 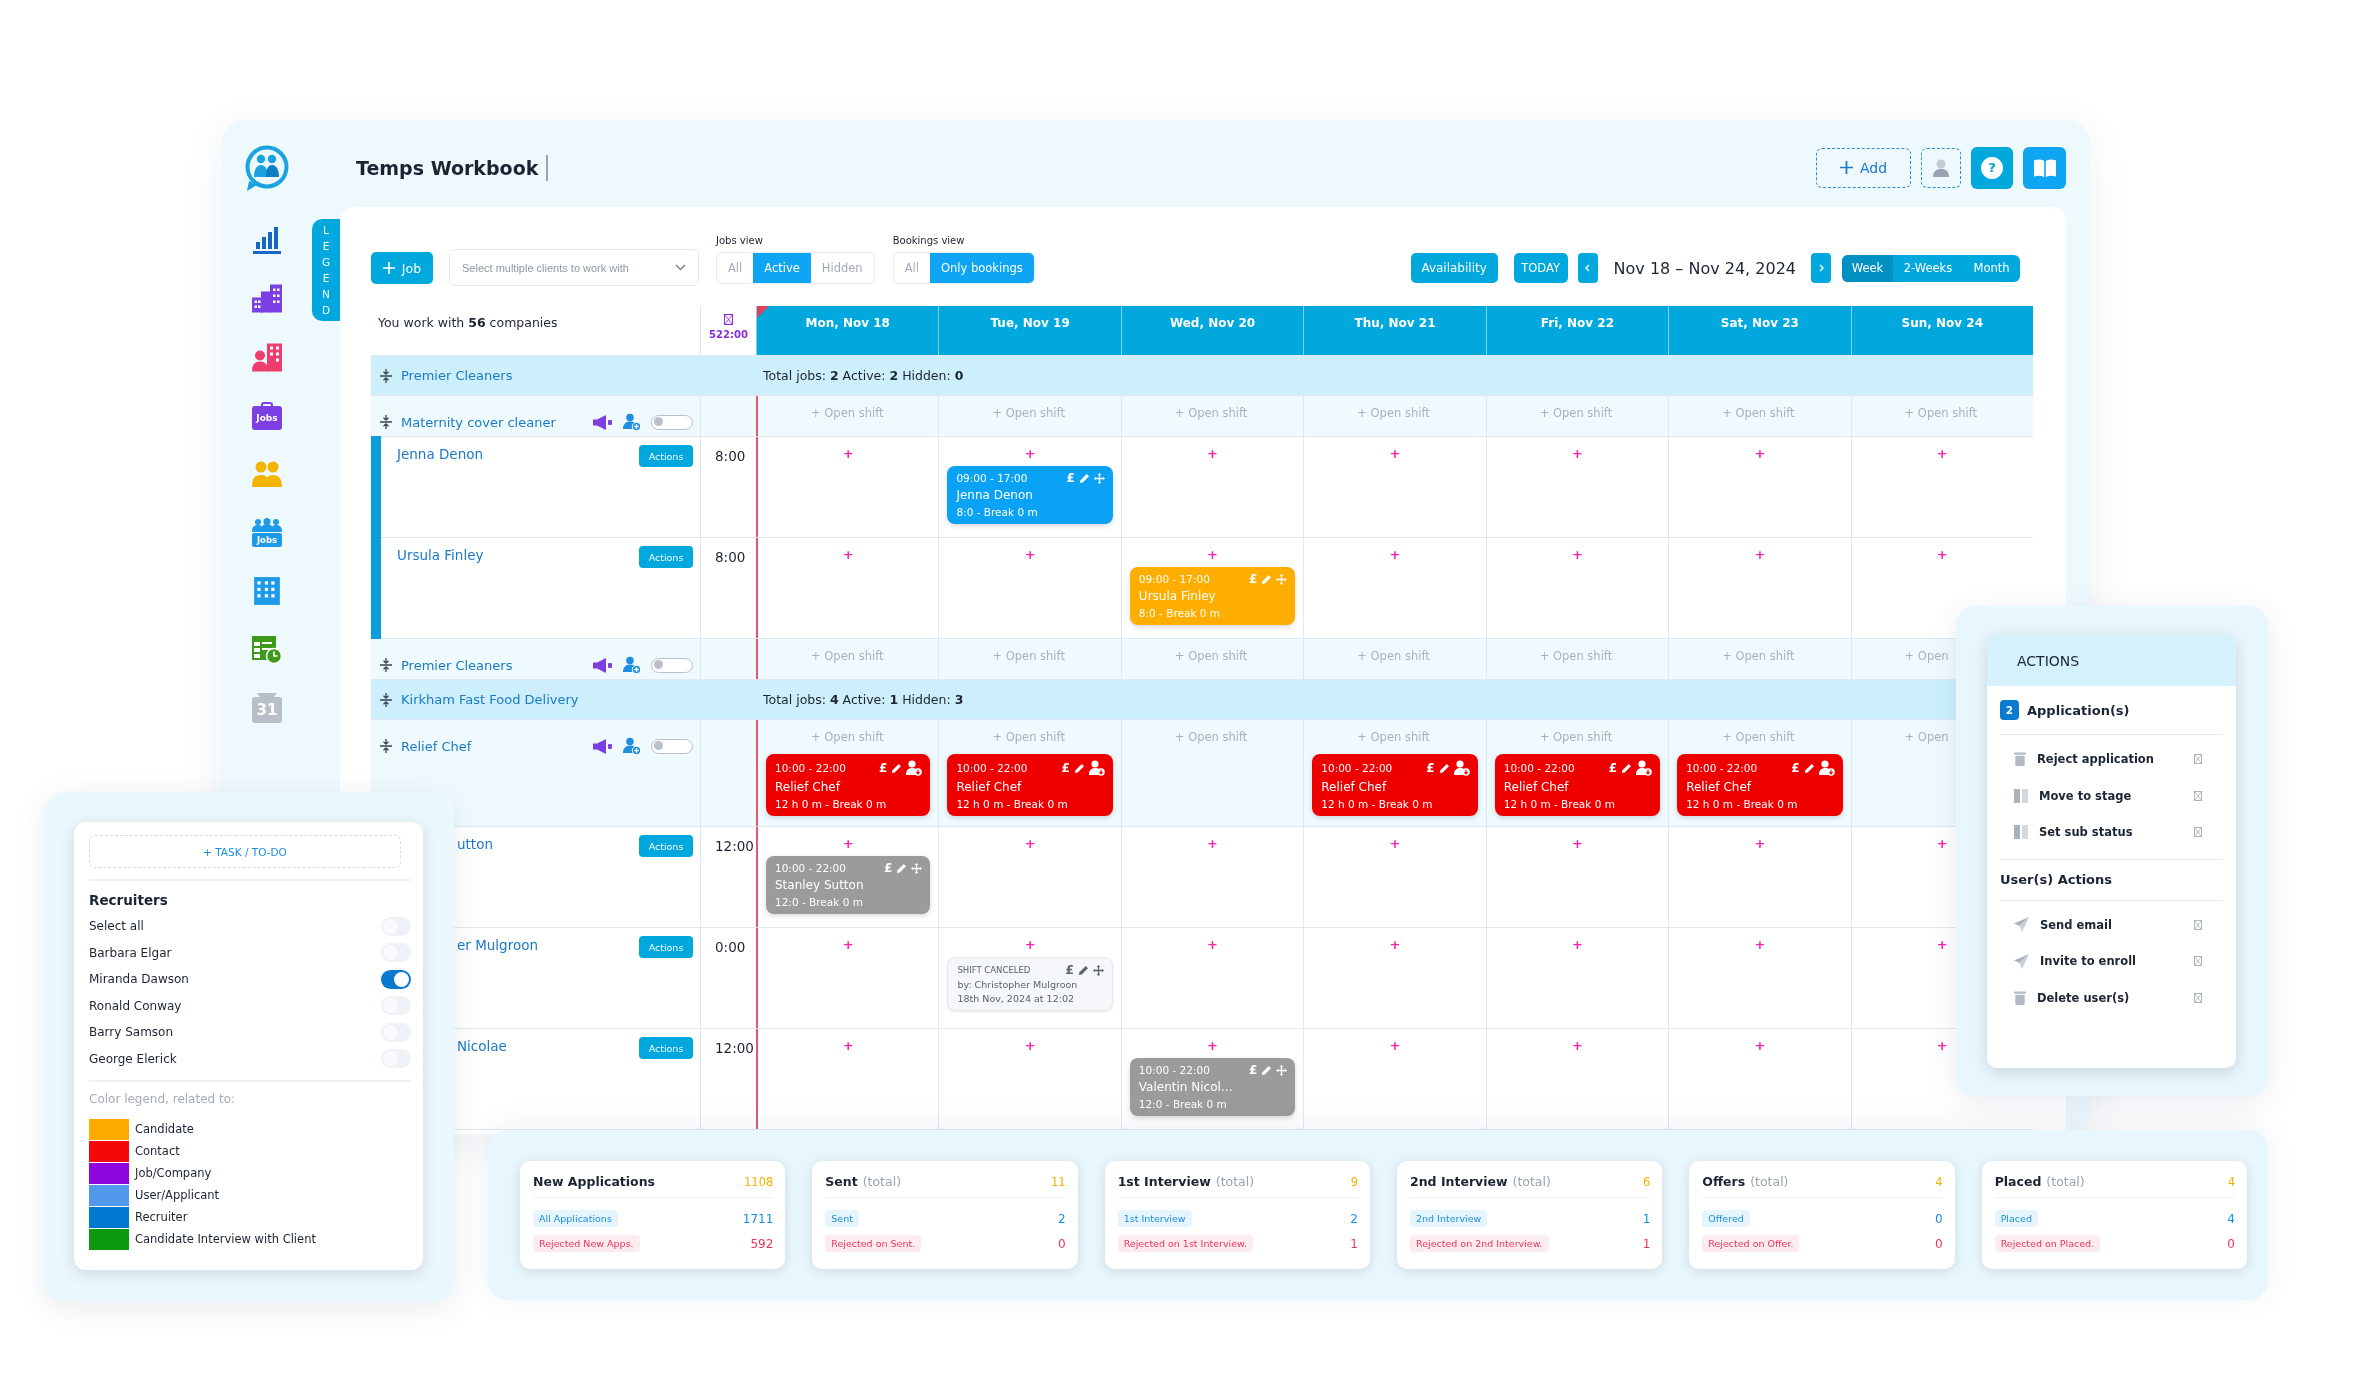 What do you see at coordinates (478, 422) in the screenshot?
I see `job-title: Maternity cover cleaner` at bounding box center [478, 422].